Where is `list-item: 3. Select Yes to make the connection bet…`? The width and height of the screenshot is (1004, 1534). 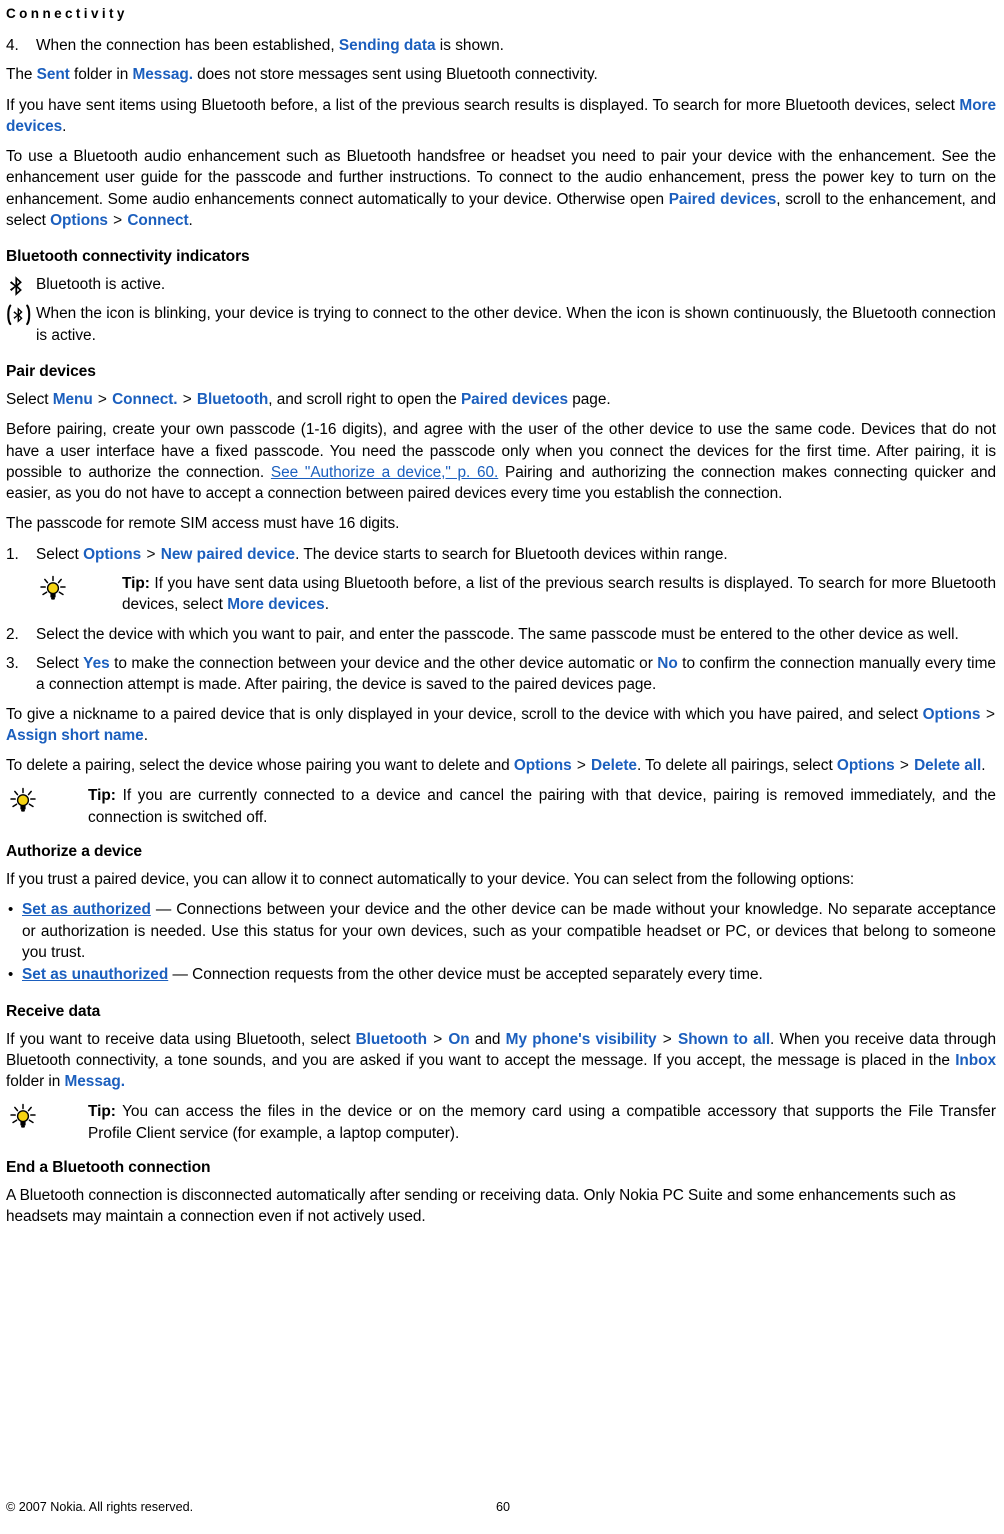
list-item: 3. Select Yes to make the connection bet… is located at coordinates (501, 674).